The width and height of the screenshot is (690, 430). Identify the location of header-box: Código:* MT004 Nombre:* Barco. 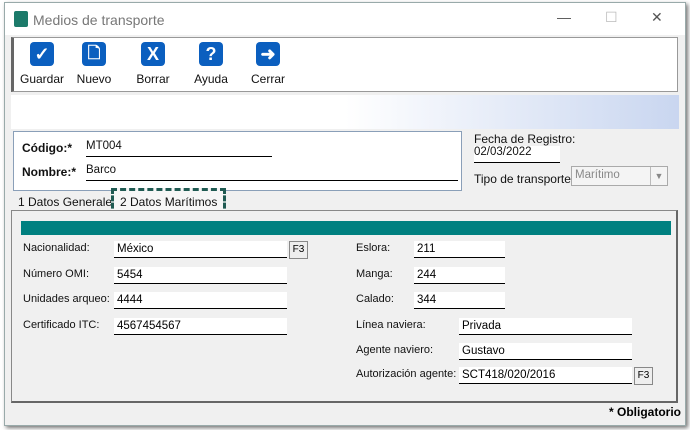
(237, 161).